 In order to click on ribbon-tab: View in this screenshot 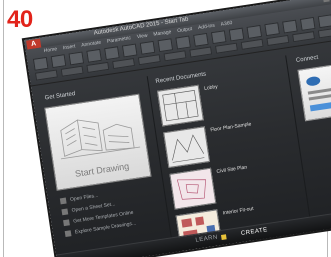, I will do `click(142, 37)`.